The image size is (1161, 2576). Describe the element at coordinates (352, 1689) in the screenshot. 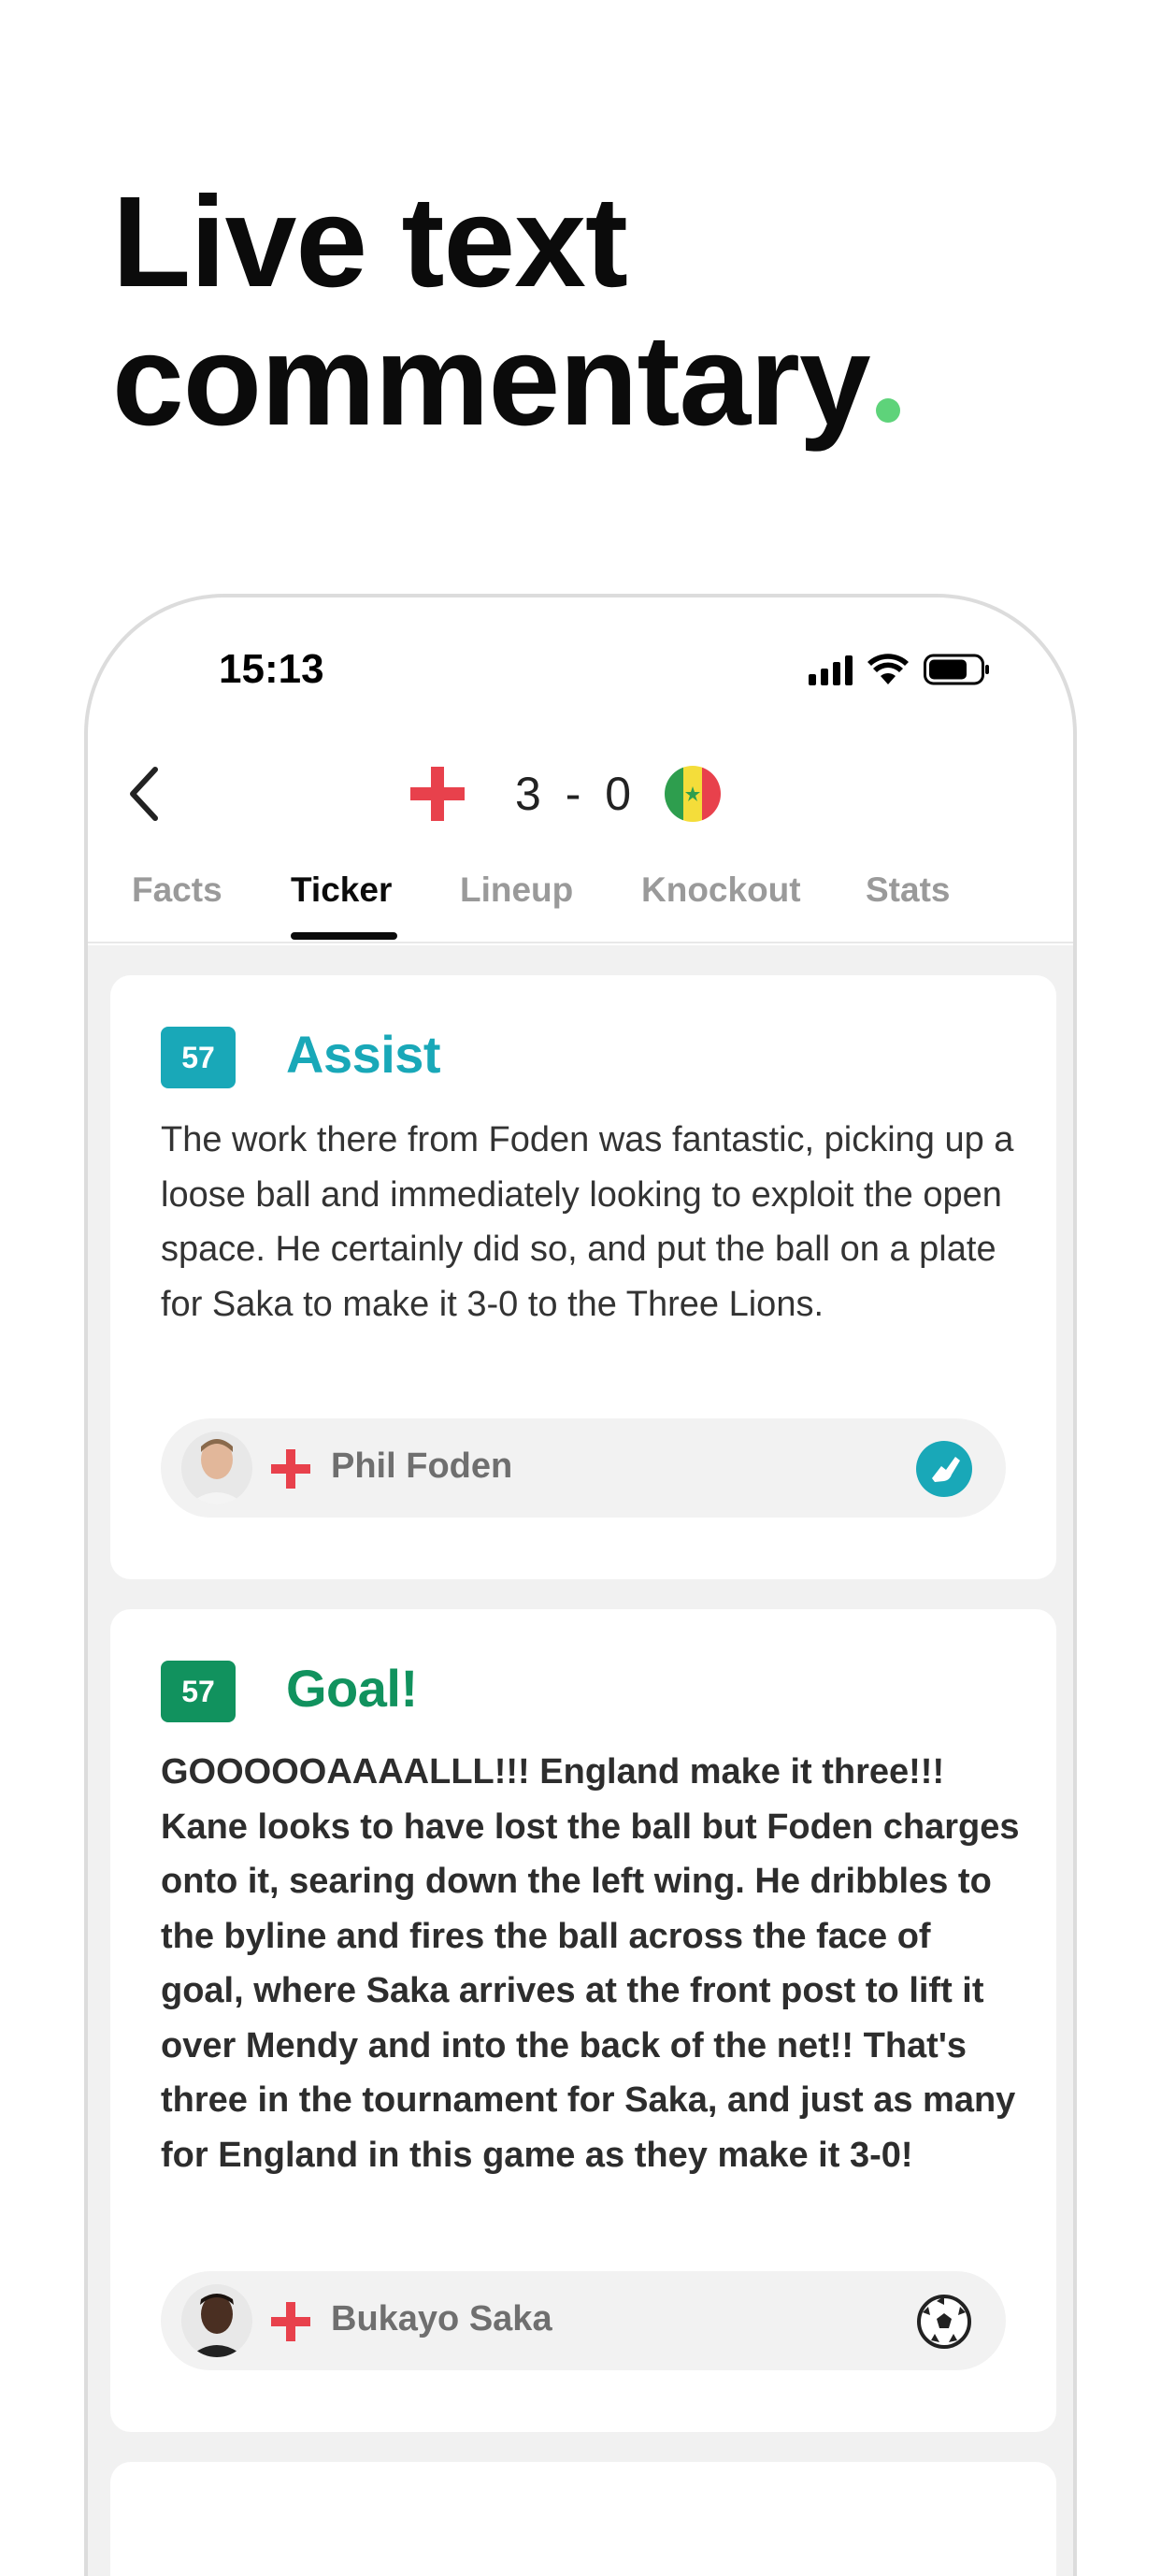

I see `event-title: Goal!` at that location.